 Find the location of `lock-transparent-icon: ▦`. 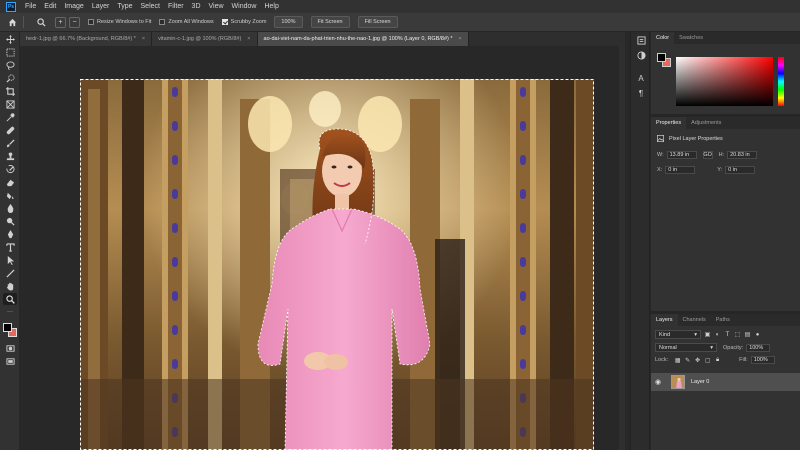

lock-transparent-icon: ▦ is located at coordinates (677, 360).